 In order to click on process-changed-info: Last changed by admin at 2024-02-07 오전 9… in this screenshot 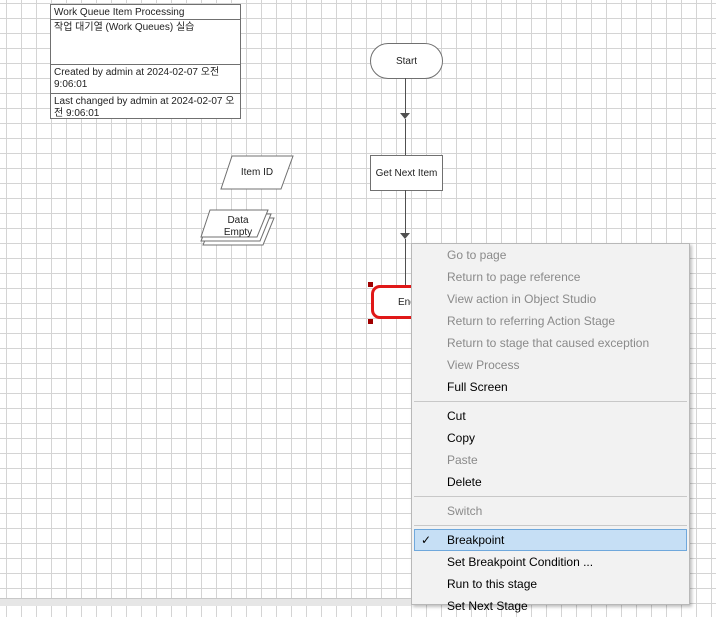, I will do `click(144, 107)`.